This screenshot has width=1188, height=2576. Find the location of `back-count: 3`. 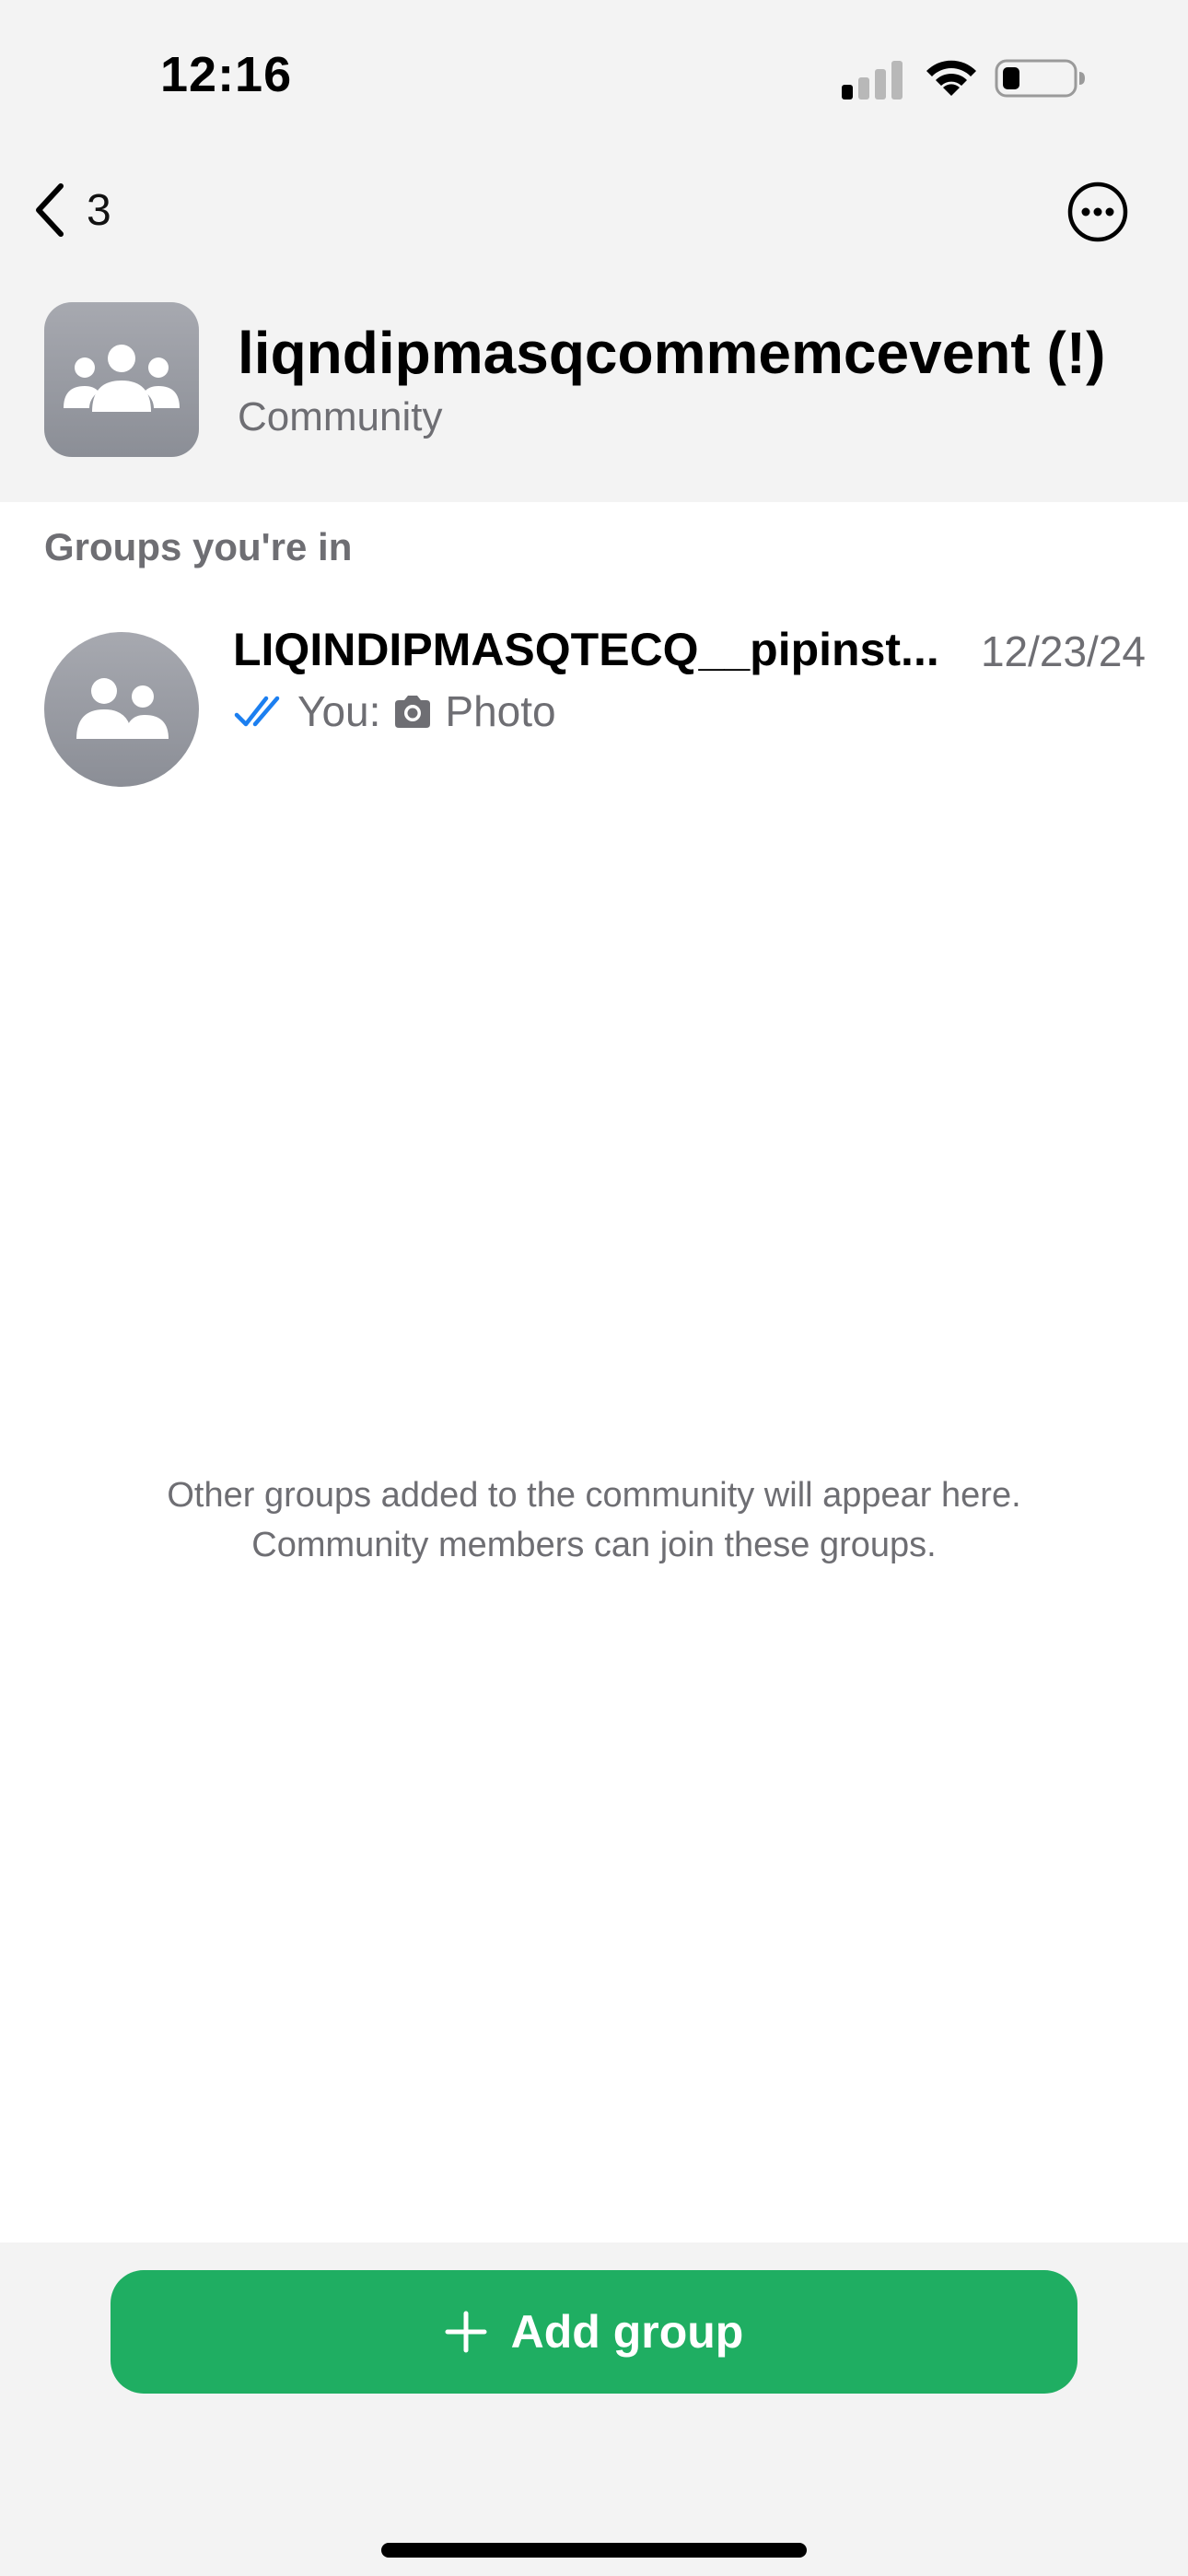

back-count: 3 is located at coordinates (99, 210).